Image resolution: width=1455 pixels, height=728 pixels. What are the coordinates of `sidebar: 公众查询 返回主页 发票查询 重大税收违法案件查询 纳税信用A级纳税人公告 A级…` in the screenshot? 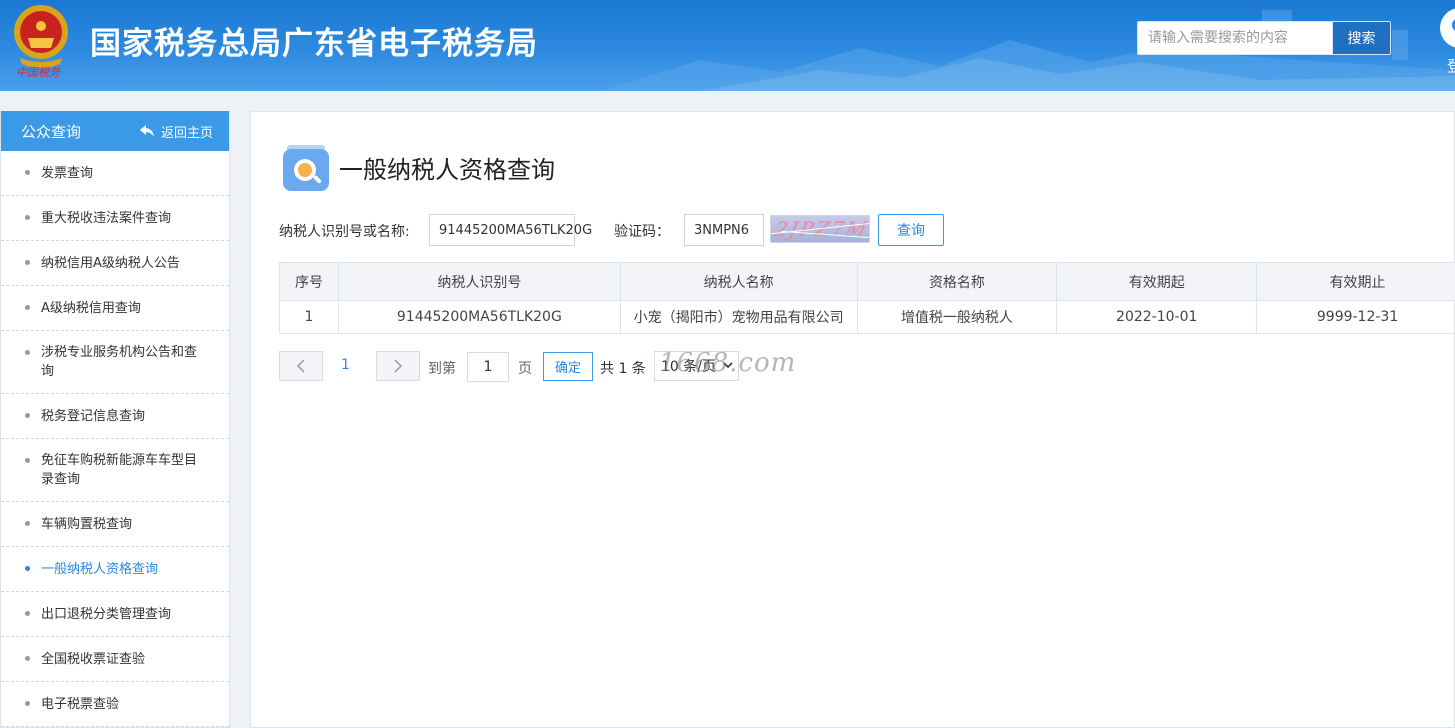 It's located at (115, 419).